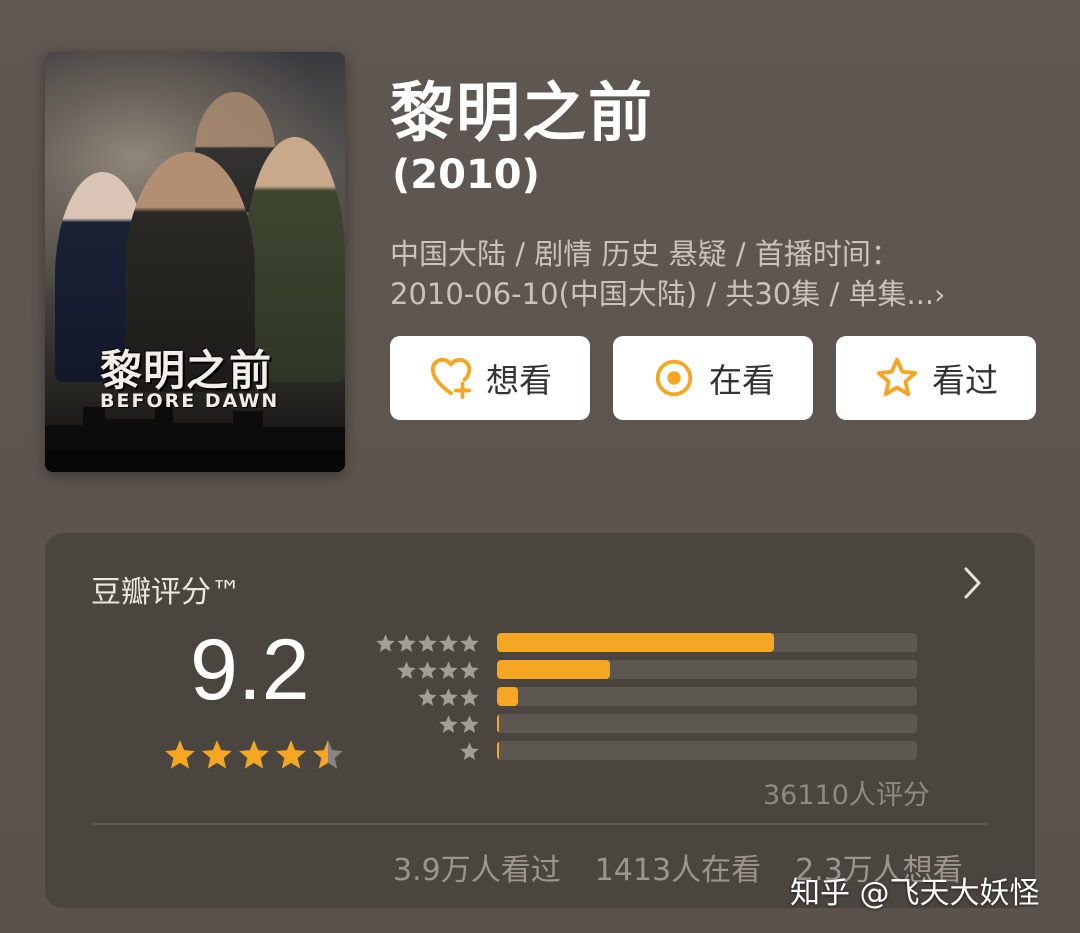 The width and height of the screenshot is (1080, 933). I want to click on meta-line-2: 2010-06-10(中国大陆) / 共30集 / 单集...›, so click(710, 294).